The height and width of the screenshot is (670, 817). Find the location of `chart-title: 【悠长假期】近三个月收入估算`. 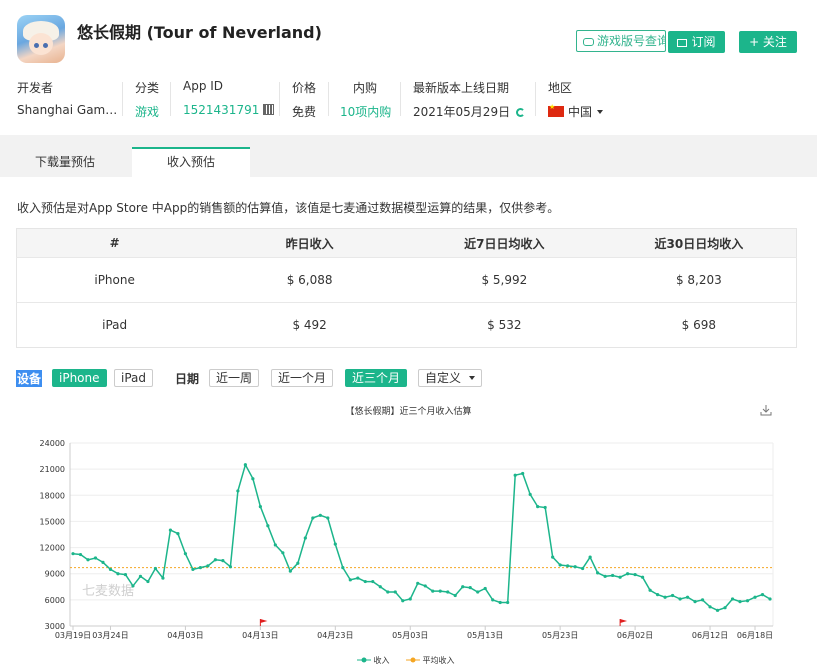

chart-title: 【悠长假期】近三个月收入估算 is located at coordinates (408, 412).